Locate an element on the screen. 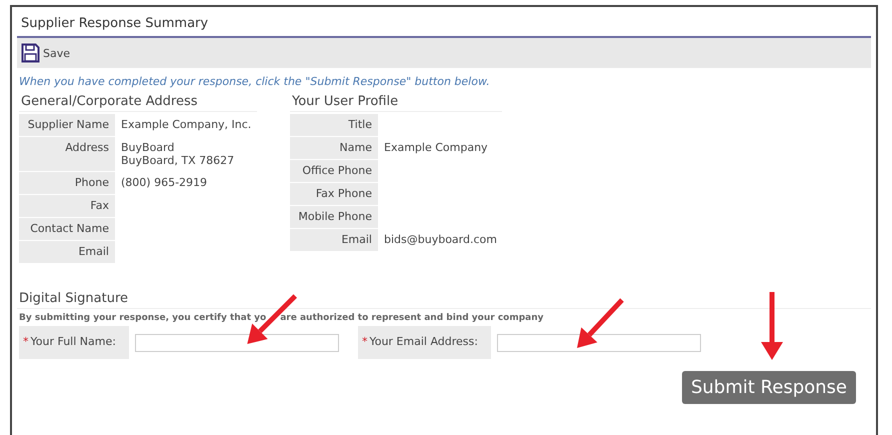  field-label: Address is located at coordinates (67, 154).